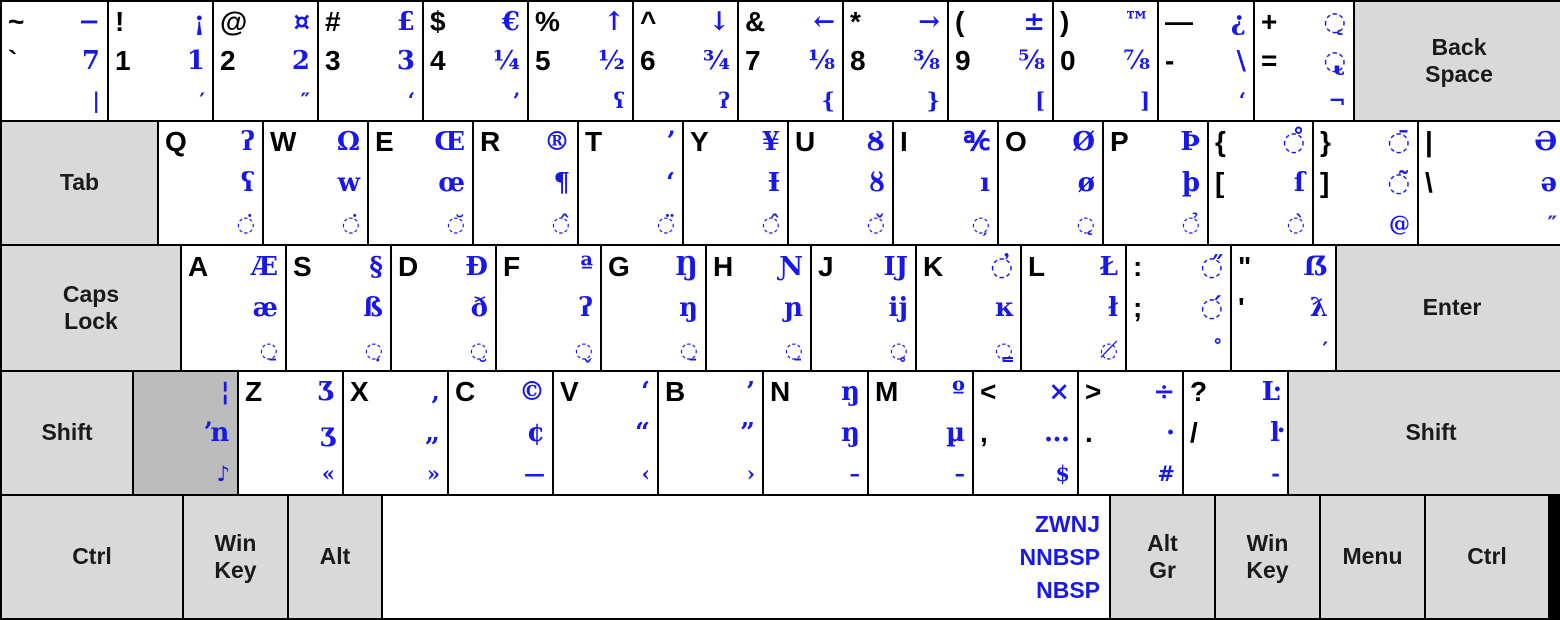 Image resolution: width=1560 pixels, height=620 pixels. Describe the element at coordinates (420, 183) in the screenshot. I see `key-e: E Œœ ◌̆` at that location.